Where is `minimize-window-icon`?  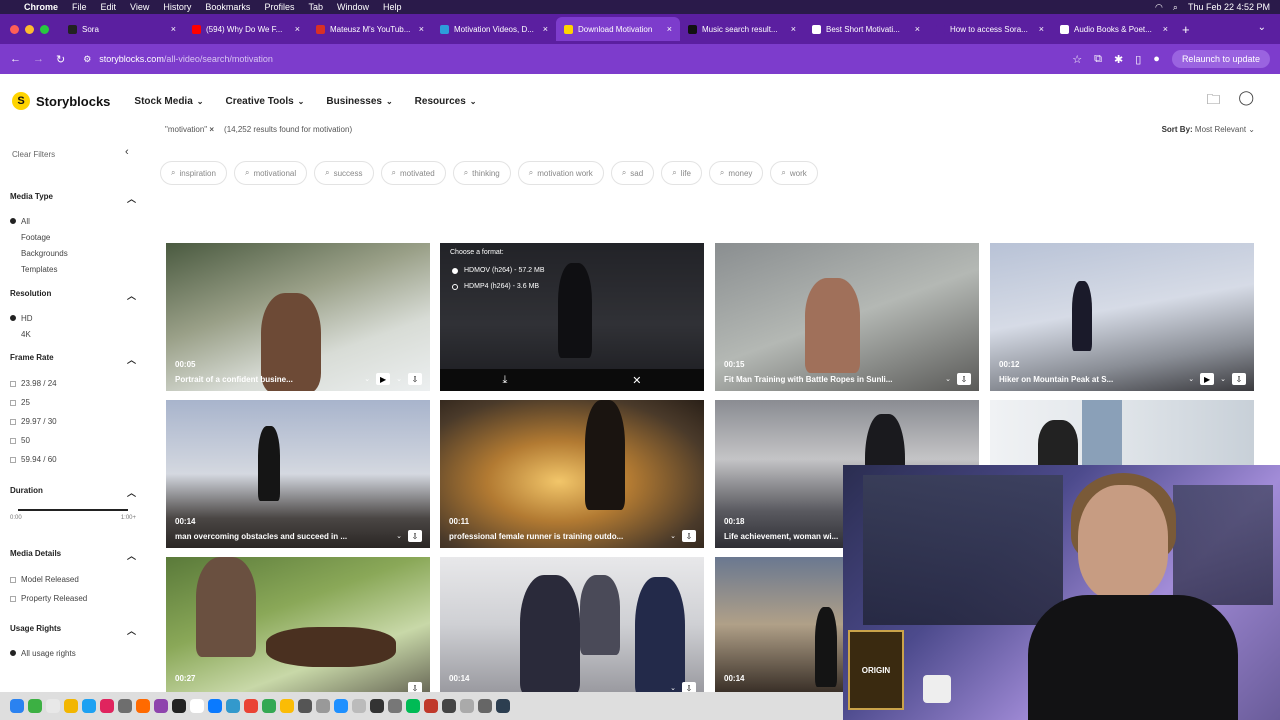
minimize-window-icon is located at coordinates (29, 29).